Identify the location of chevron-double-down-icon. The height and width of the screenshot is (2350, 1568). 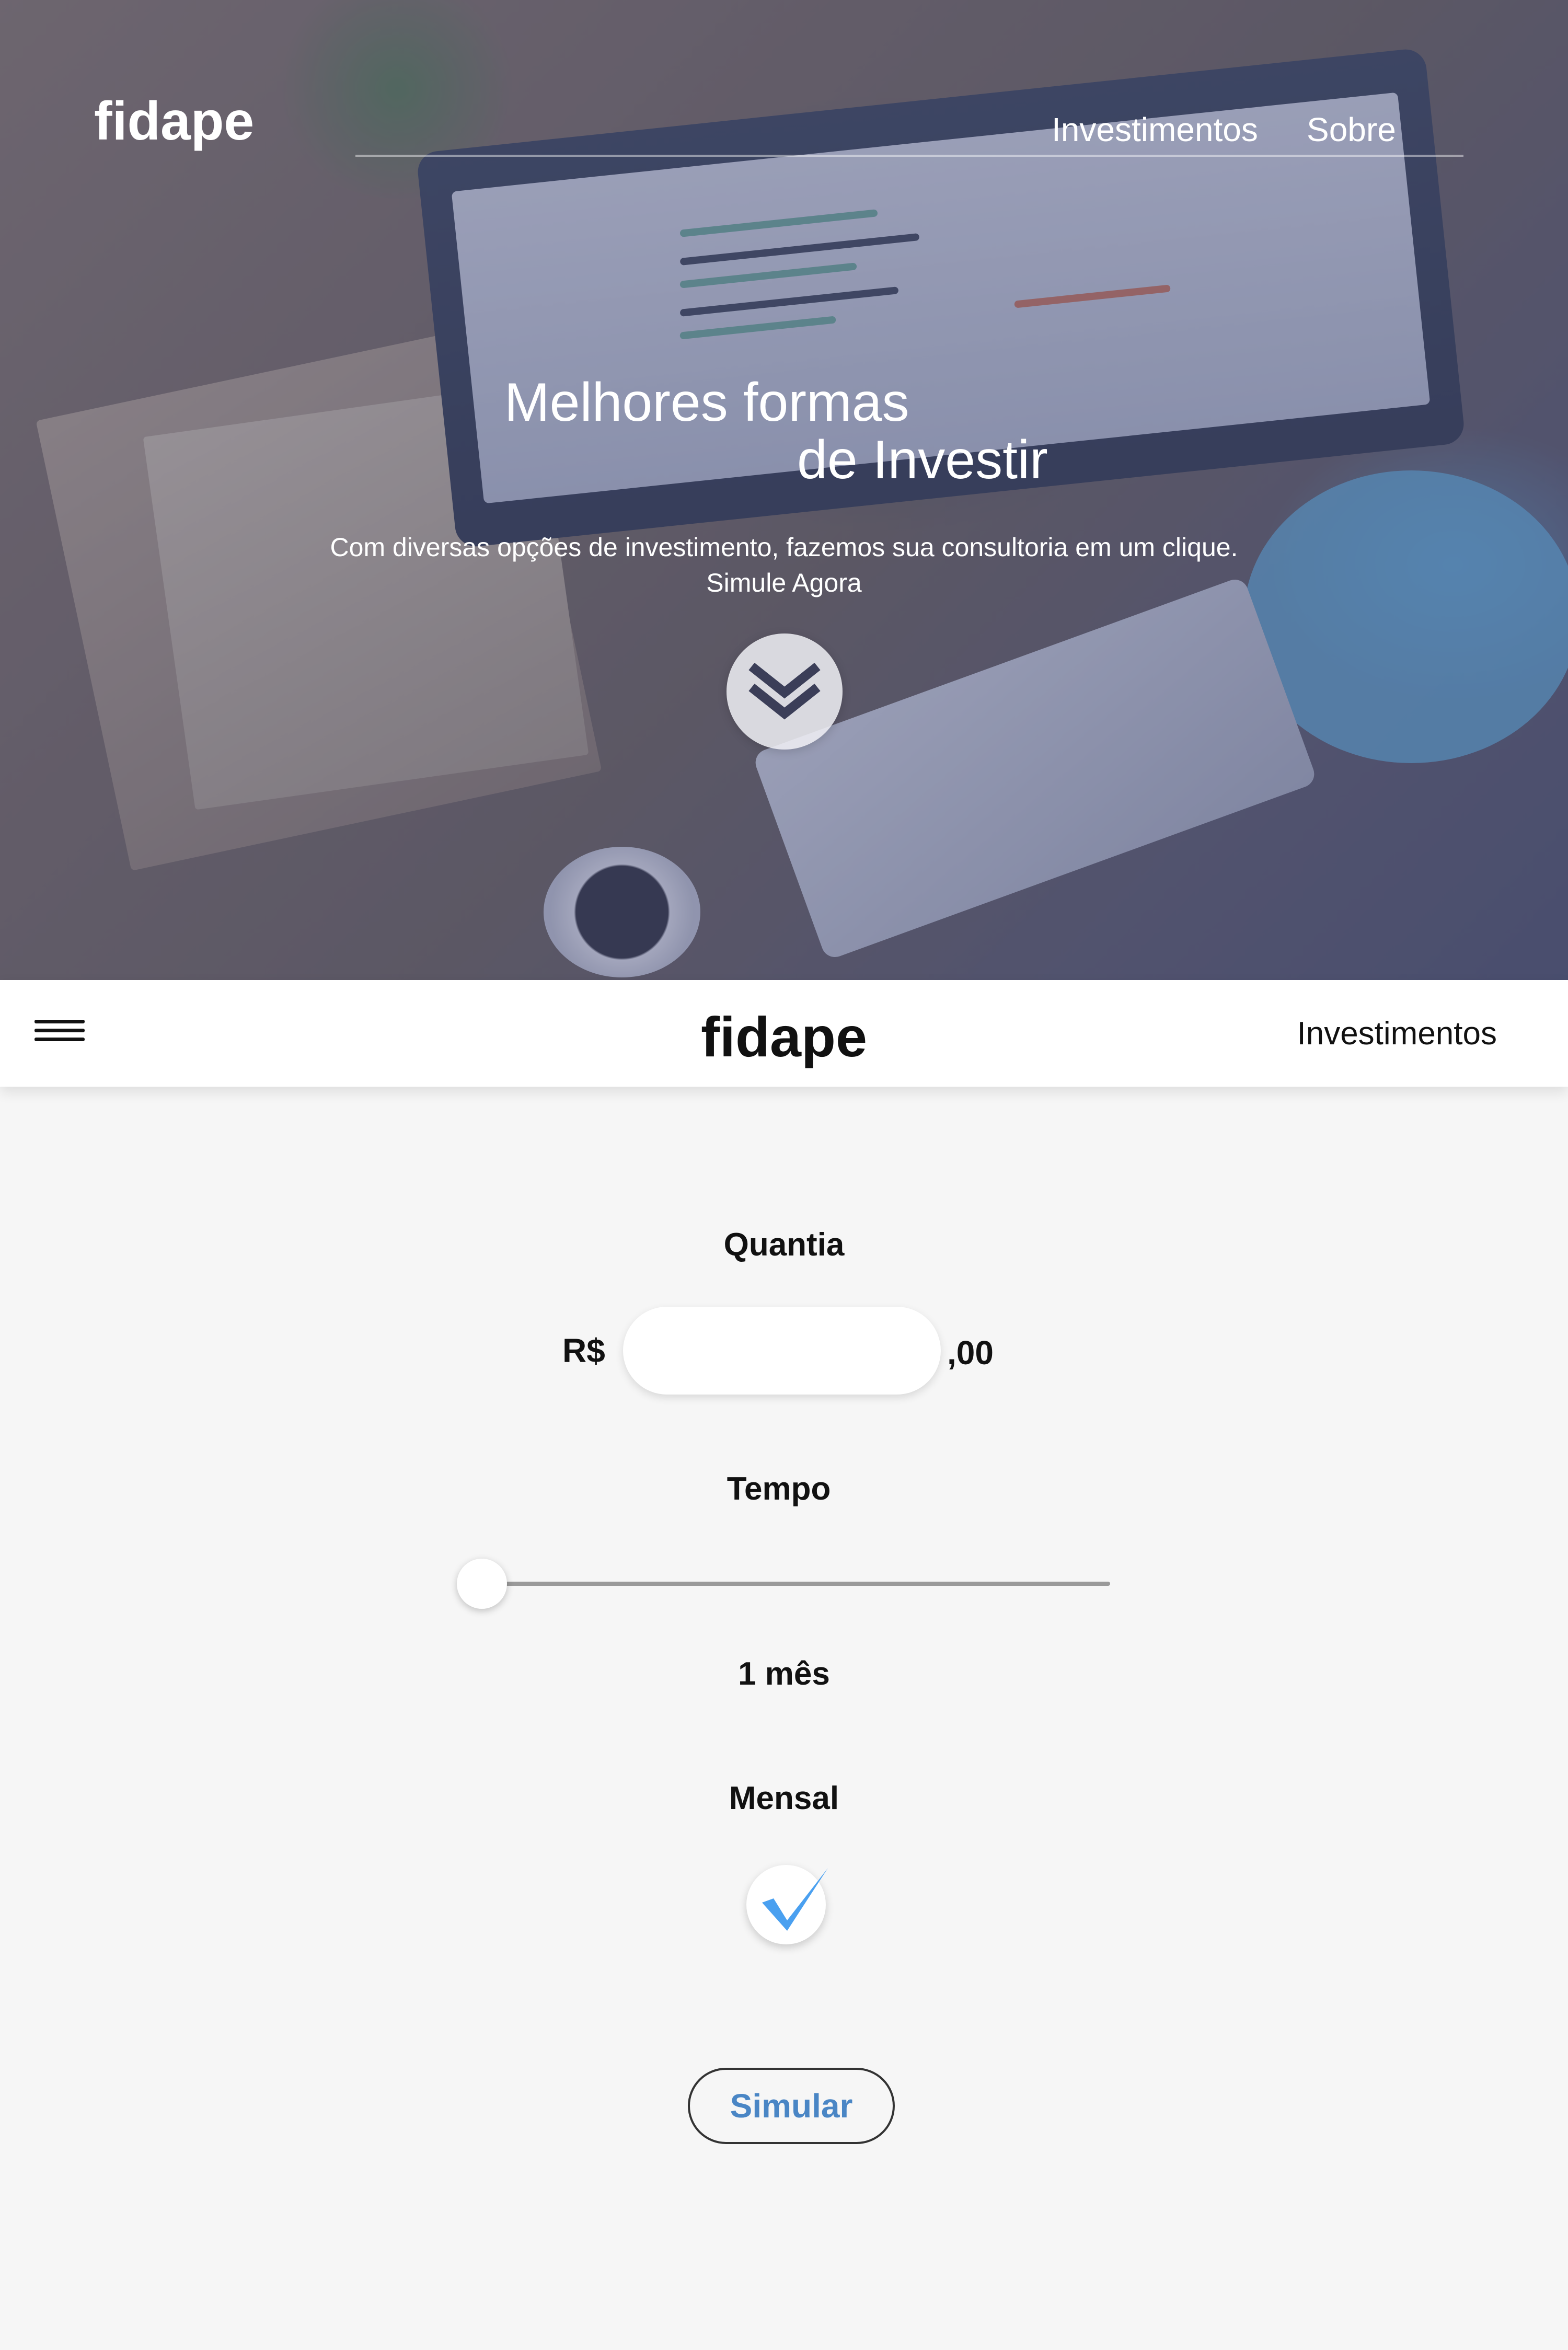
(784, 691).